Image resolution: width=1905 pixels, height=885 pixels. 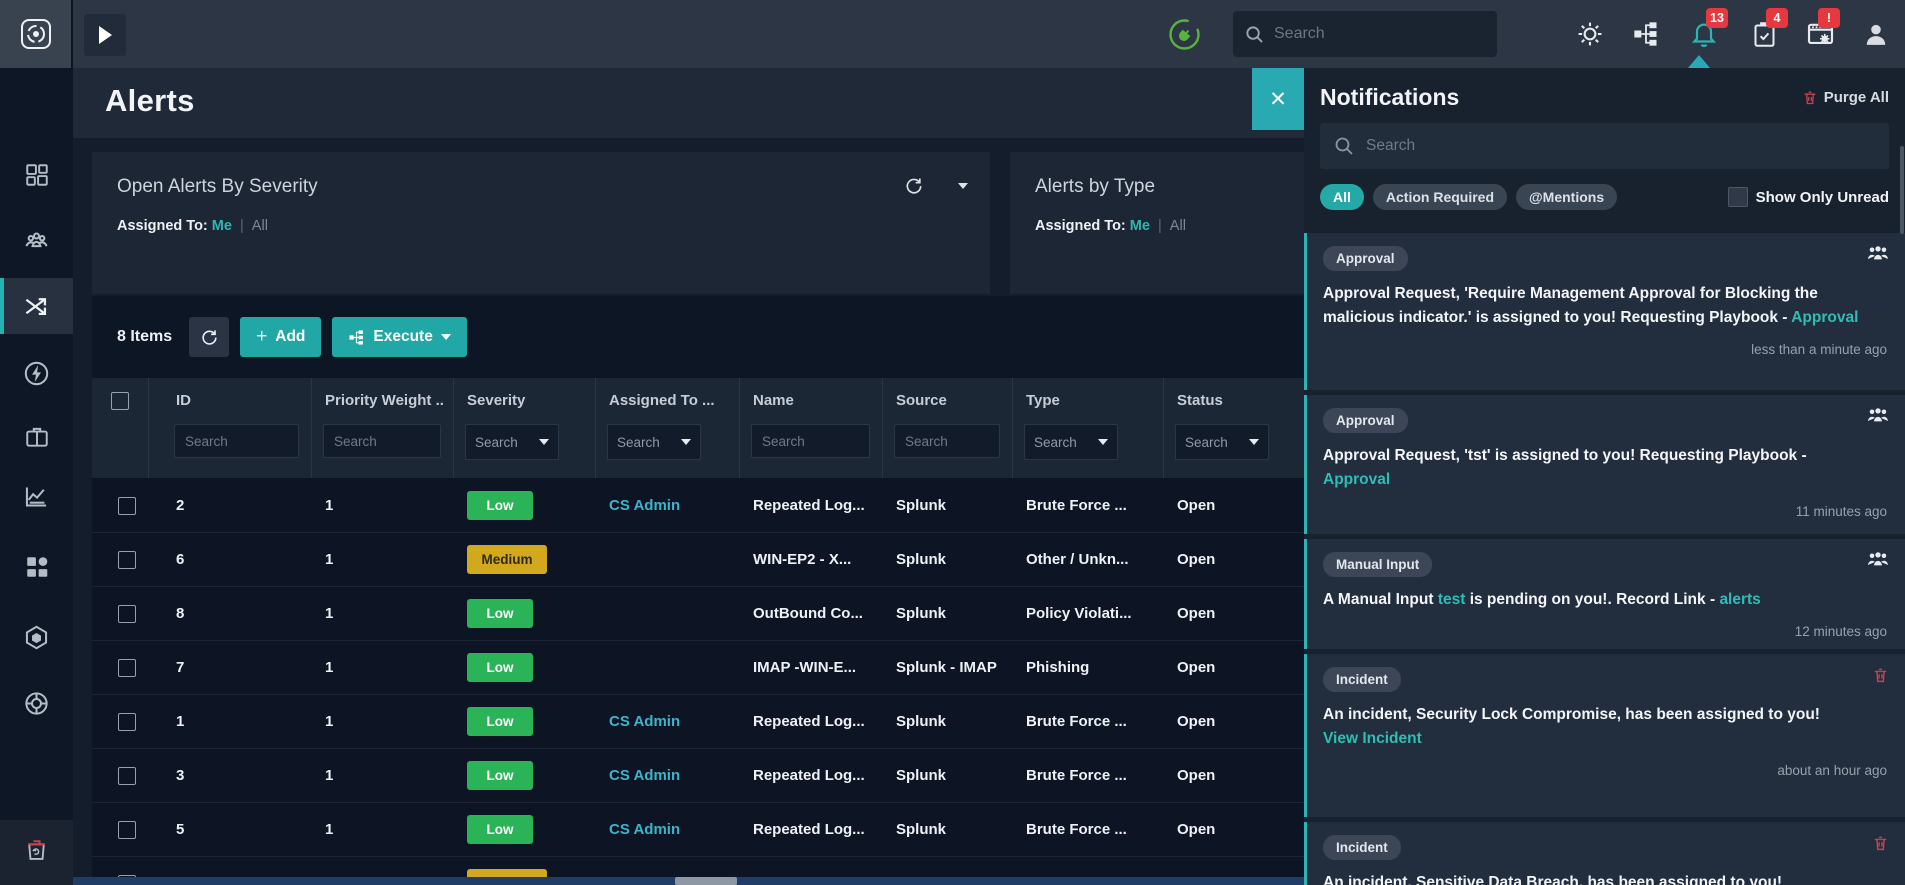 I want to click on column-header-name: Name, so click(x=810, y=396).